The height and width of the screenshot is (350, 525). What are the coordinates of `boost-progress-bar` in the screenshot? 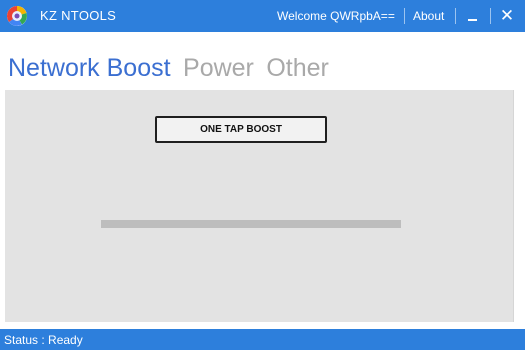 It's located at (251, 224).